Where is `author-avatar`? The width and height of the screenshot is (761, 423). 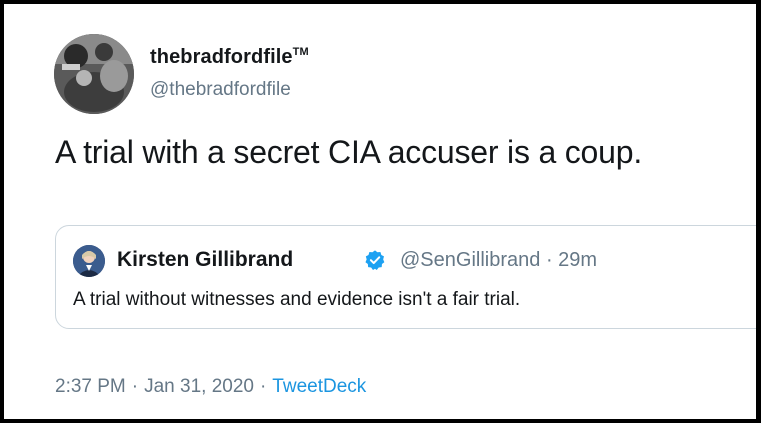
author-avatar is located at coordinates (94, 74).